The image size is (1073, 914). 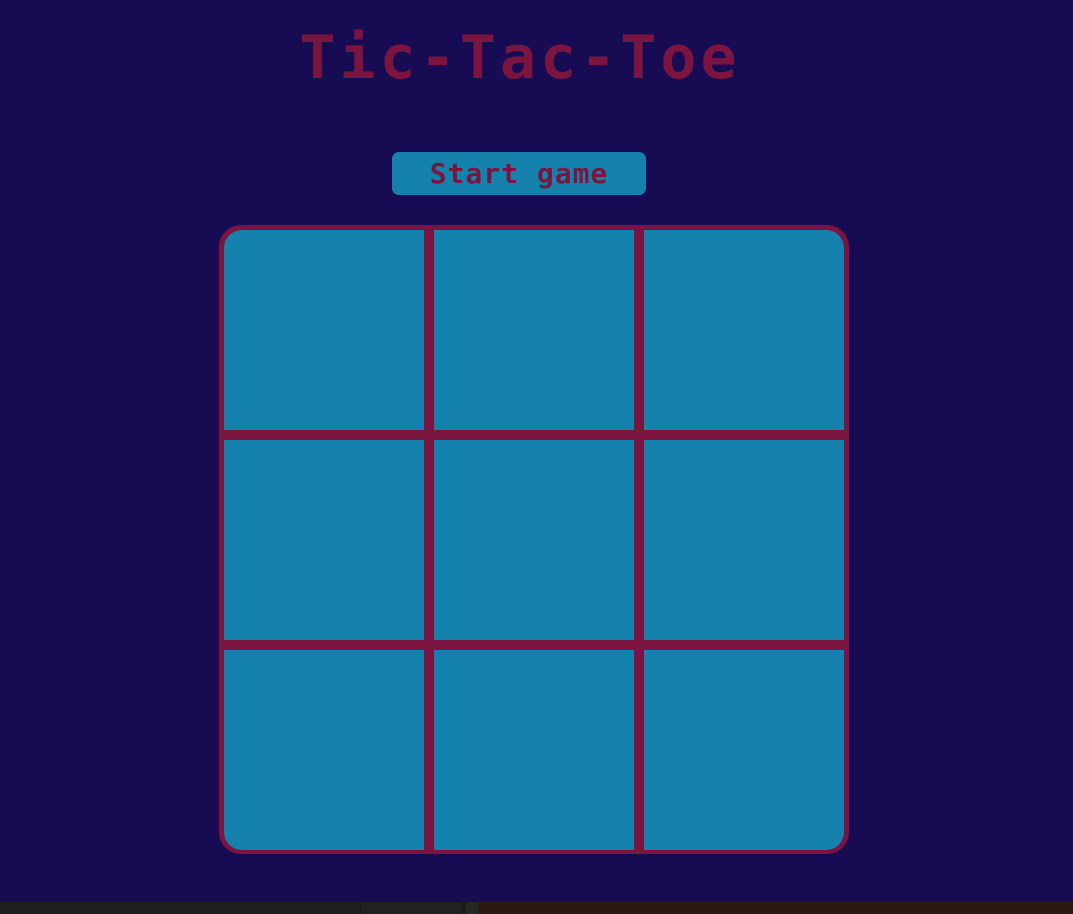 I want to click on taskbar-strip, so click(x=536, y=908).